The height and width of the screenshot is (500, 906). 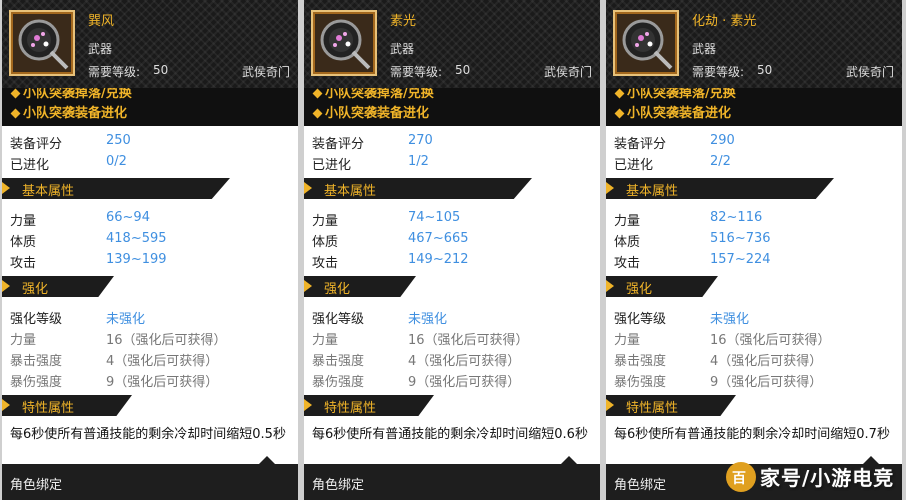 What do you see at coordinates (827, 478) in the screenshot?
I see `watermark-text: 家号/小游电竞` at bounding box center [827, 478].